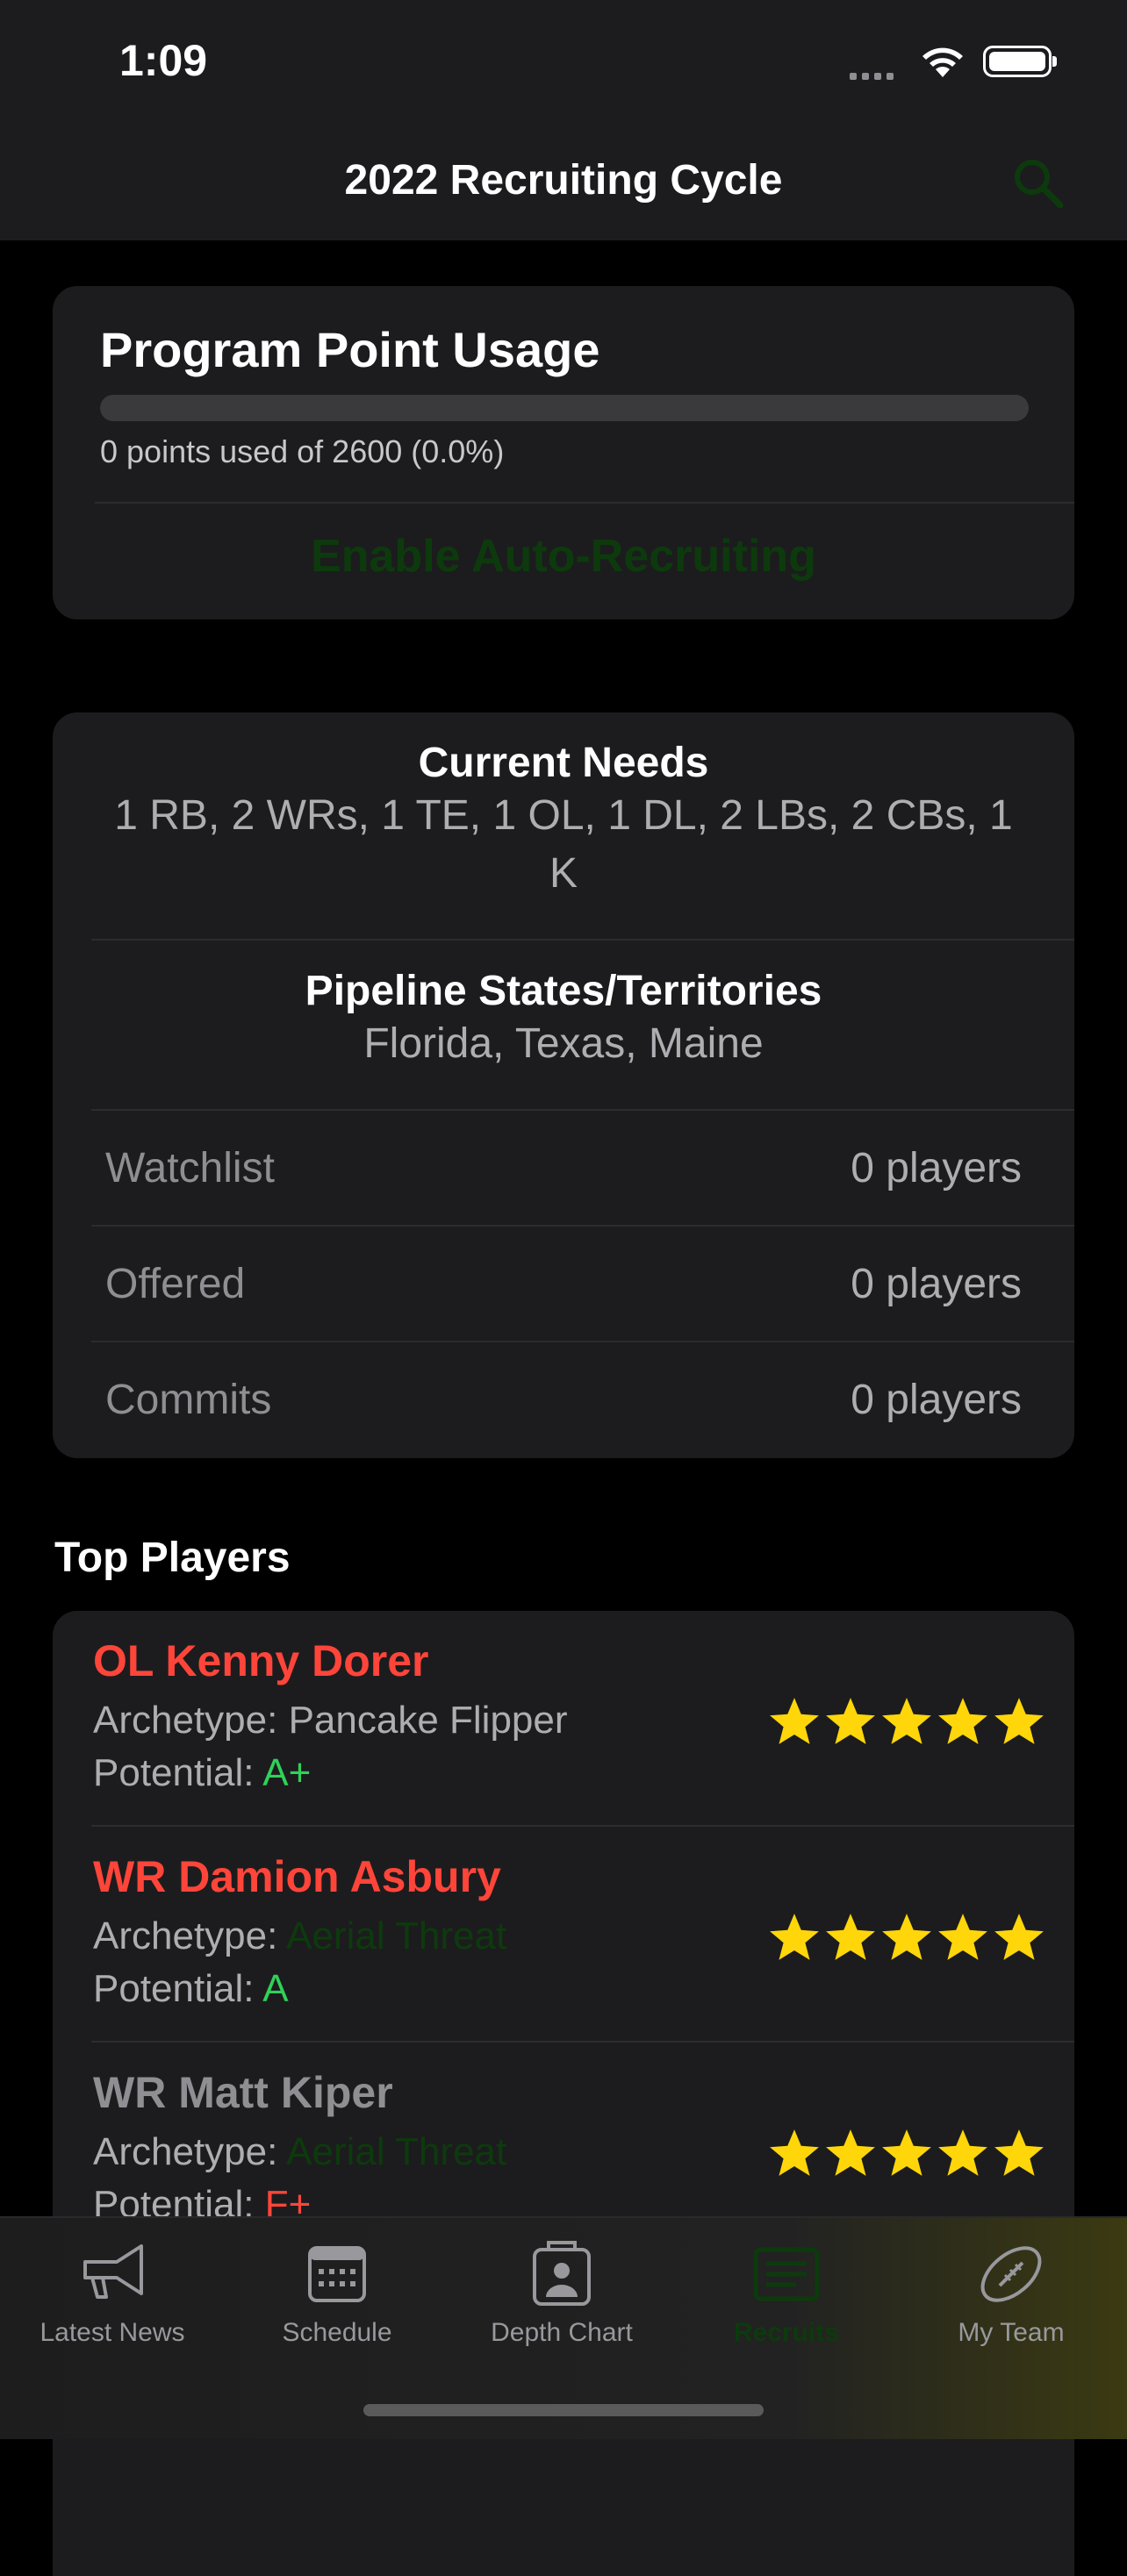  I want to click on tab-recruits: Recruits, so click(786, 2292).